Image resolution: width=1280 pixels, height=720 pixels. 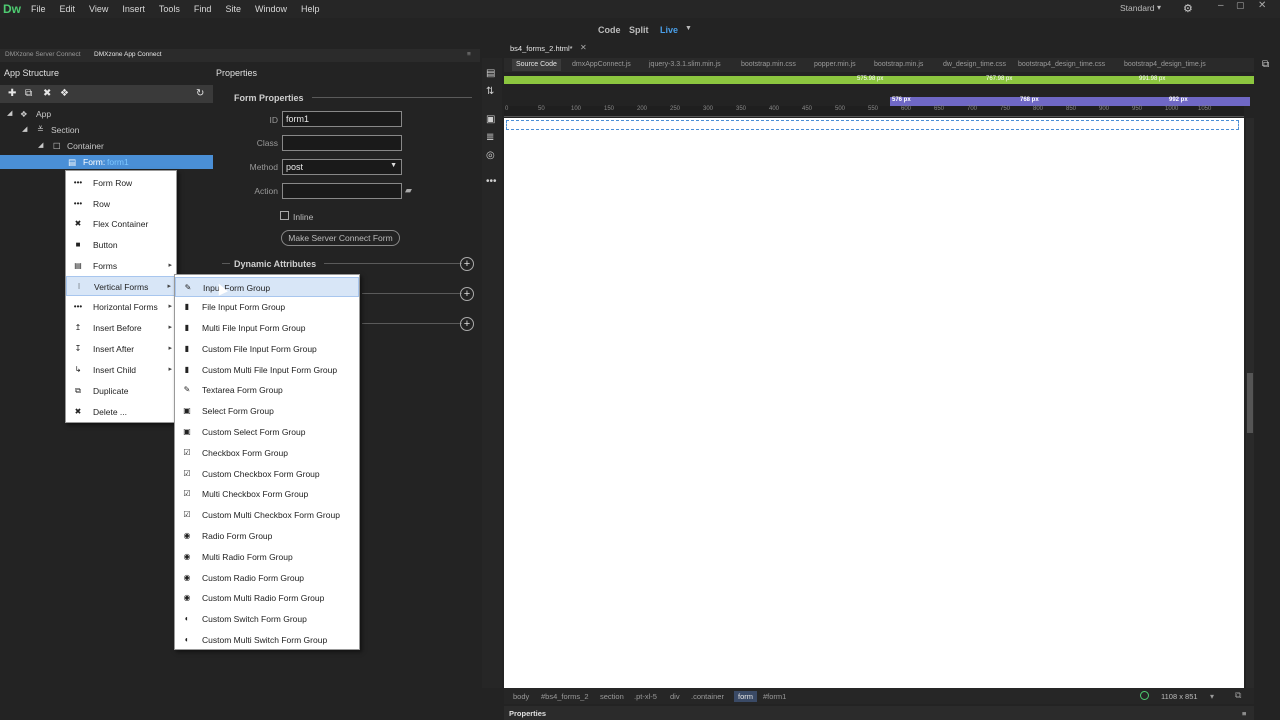 I want to click on menu-insert: Insert, so click(x=133, y=9).